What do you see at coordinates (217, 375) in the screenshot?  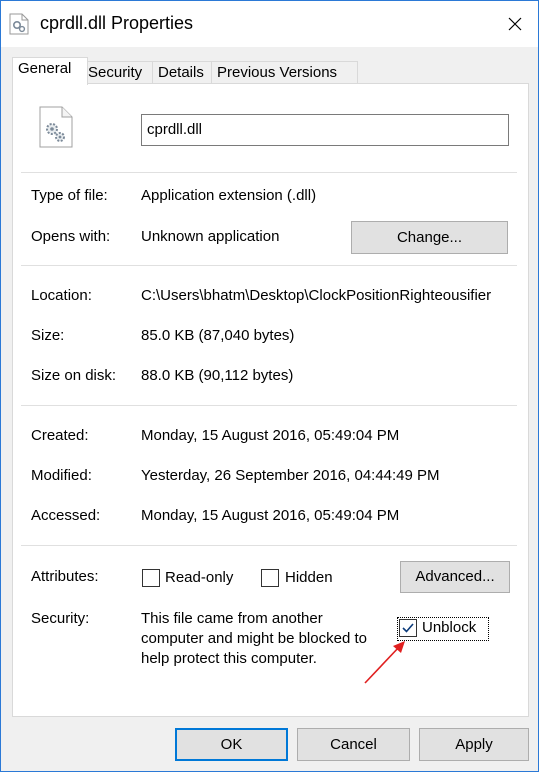 I see `size-on-disk-value: 88.0 KB (90,112 bytes)` at bounding box center [217, 375].